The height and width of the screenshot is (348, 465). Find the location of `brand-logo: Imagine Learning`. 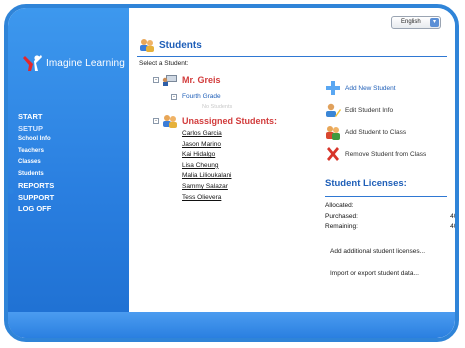

brand-logo: Imagine Learning is located at coordinates (73, 63).